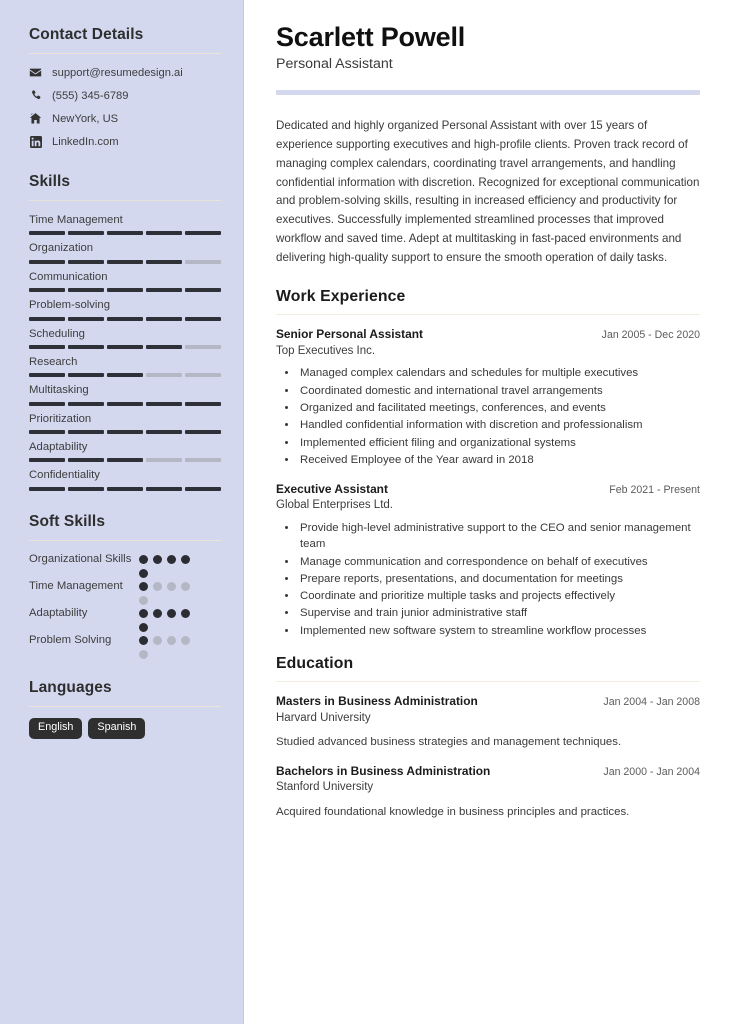 The image size is (730, 1024). Describe the element at coordinates (325, 787) in the screenshot. I see `education-school: Stanford University` at that location.